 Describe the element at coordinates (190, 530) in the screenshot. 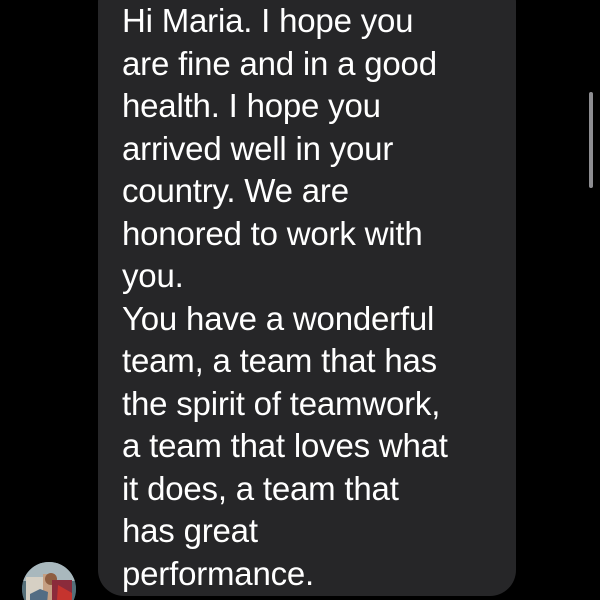

I see `message-line: has great` at that location.